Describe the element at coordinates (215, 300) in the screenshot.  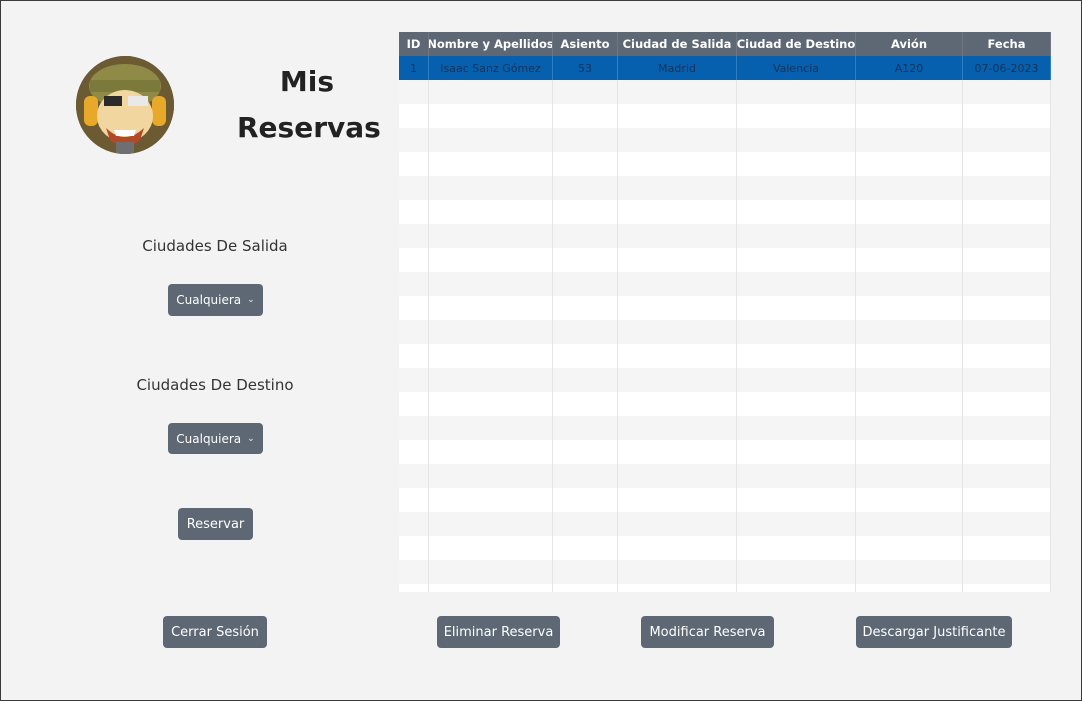
I see `departure-select: Cualquiera ⌄` at that location.